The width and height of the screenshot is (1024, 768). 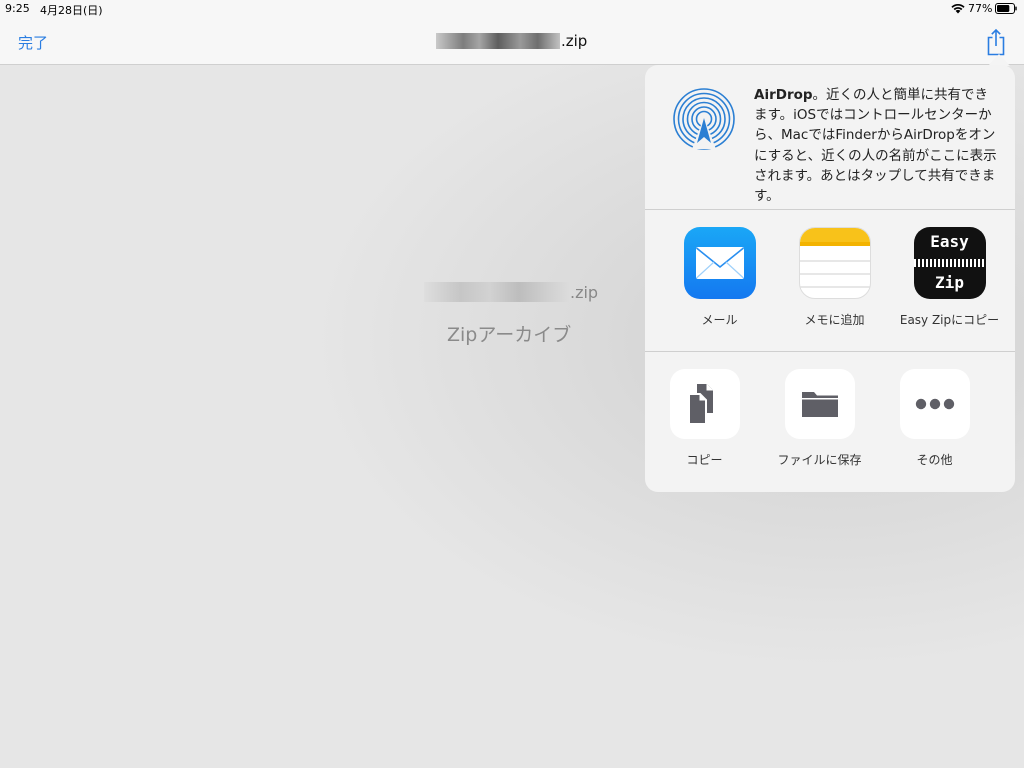 I want to click on file-name: .zip, so click(x=511, y=292).